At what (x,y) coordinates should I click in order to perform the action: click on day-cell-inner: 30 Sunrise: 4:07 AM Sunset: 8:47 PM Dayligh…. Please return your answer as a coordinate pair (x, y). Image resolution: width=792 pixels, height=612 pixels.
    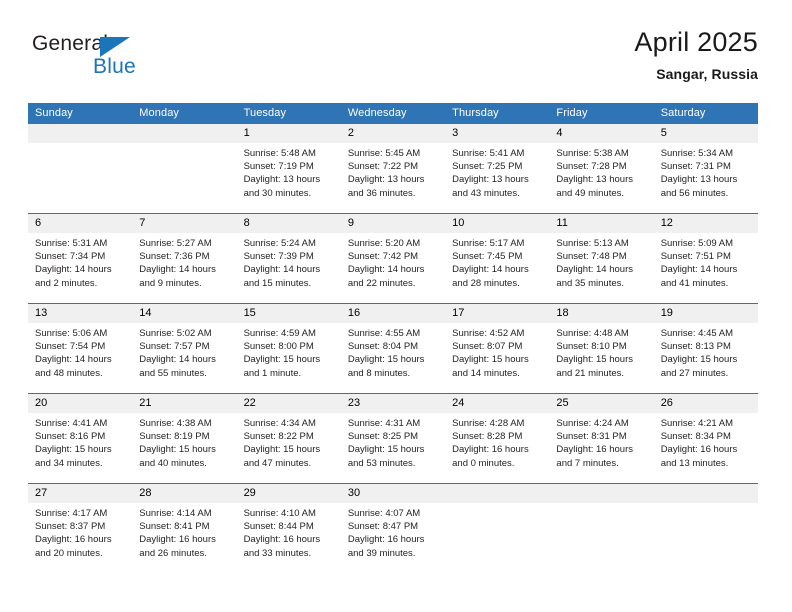
    Looking at the image, I should click on (393, 528).